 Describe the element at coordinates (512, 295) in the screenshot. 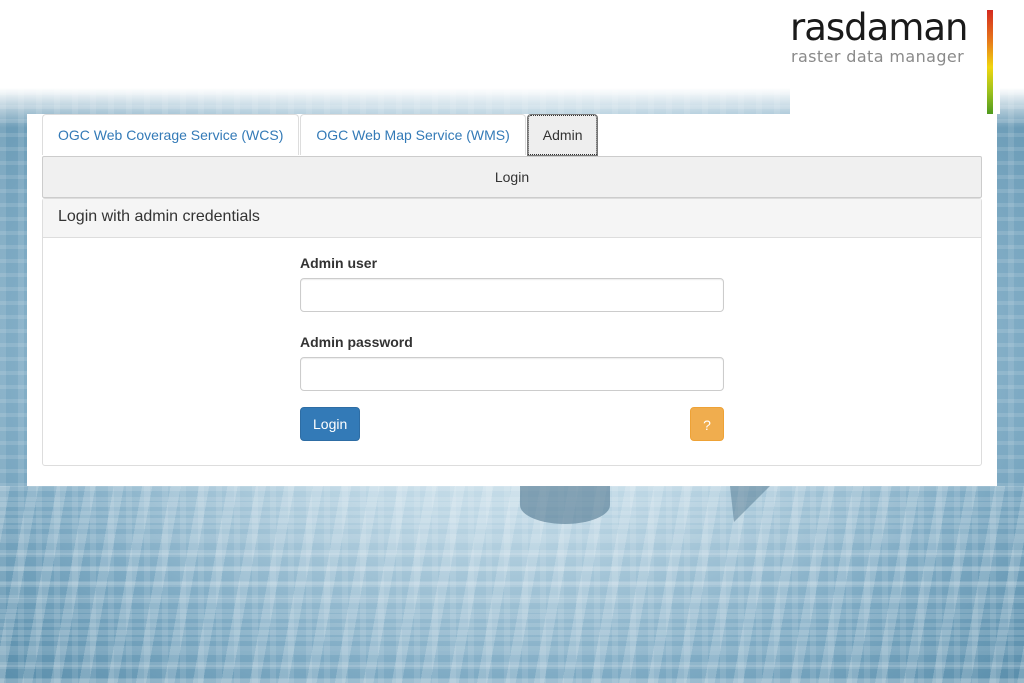

I see `admin-user-input` at that location.